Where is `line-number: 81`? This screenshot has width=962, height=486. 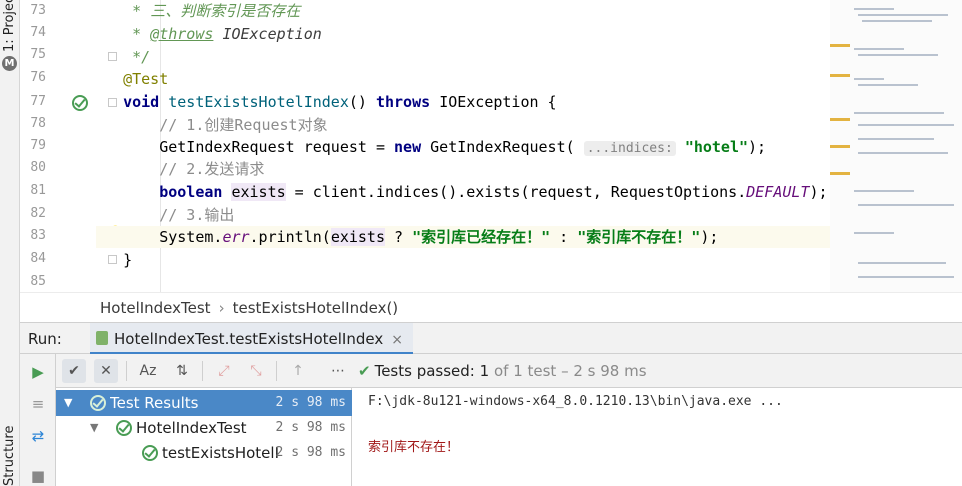
line-number: 81 is located at coordinates (38, 190).